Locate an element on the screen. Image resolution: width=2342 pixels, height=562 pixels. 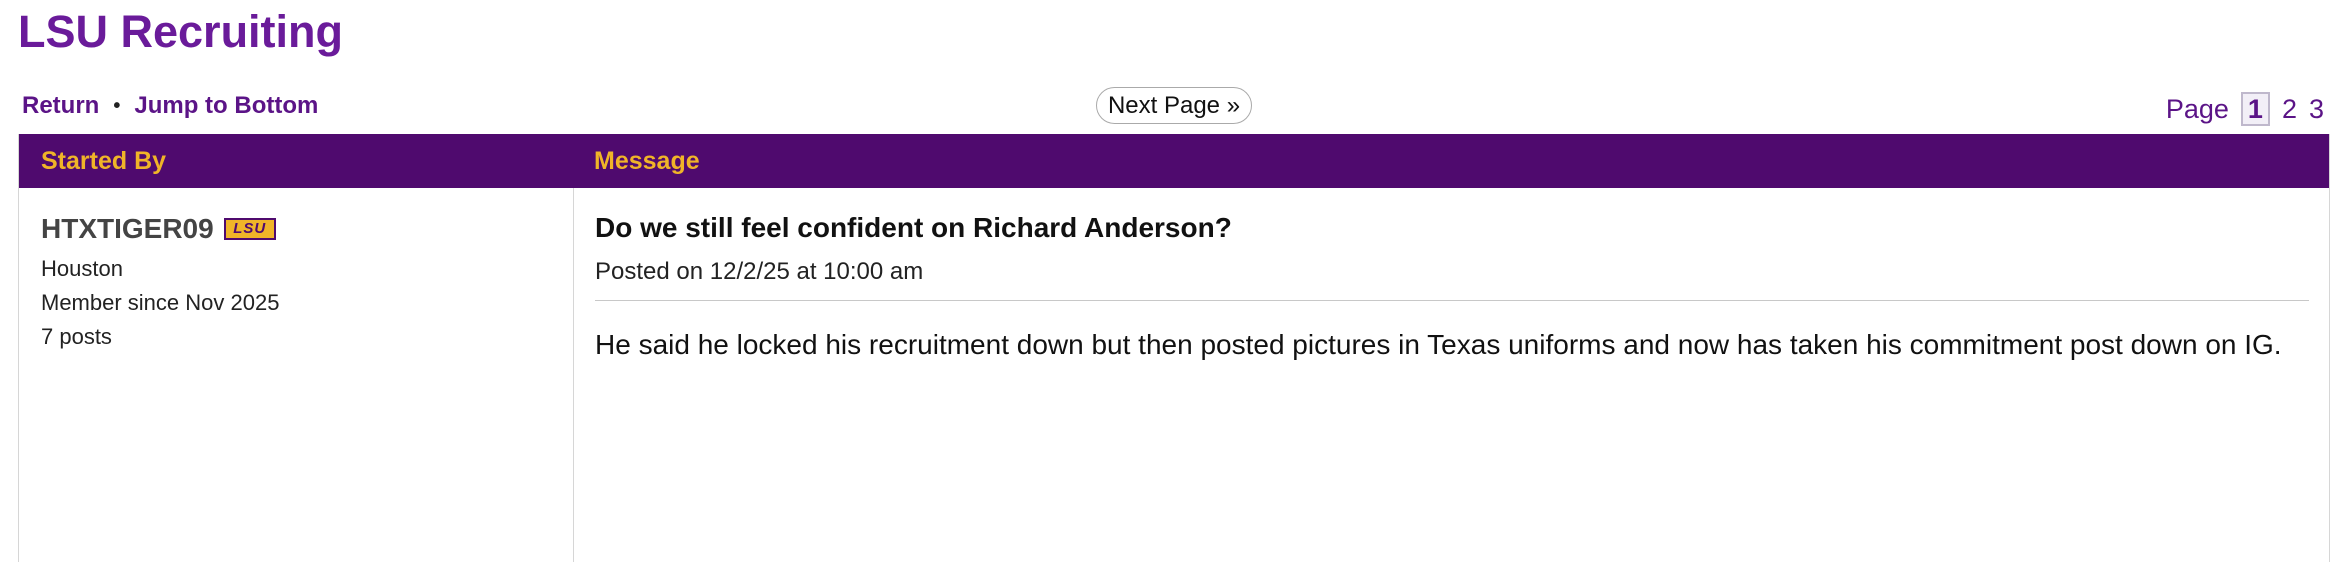
column-divider is located at coordinates (573, 375).